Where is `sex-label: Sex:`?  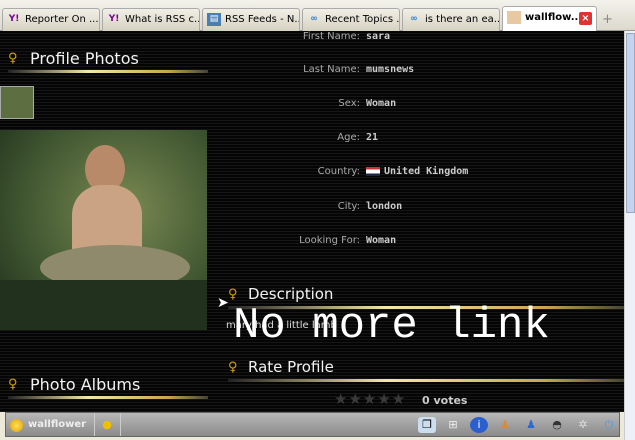 sex-label: Sex: is located at coordinates (349, 103).